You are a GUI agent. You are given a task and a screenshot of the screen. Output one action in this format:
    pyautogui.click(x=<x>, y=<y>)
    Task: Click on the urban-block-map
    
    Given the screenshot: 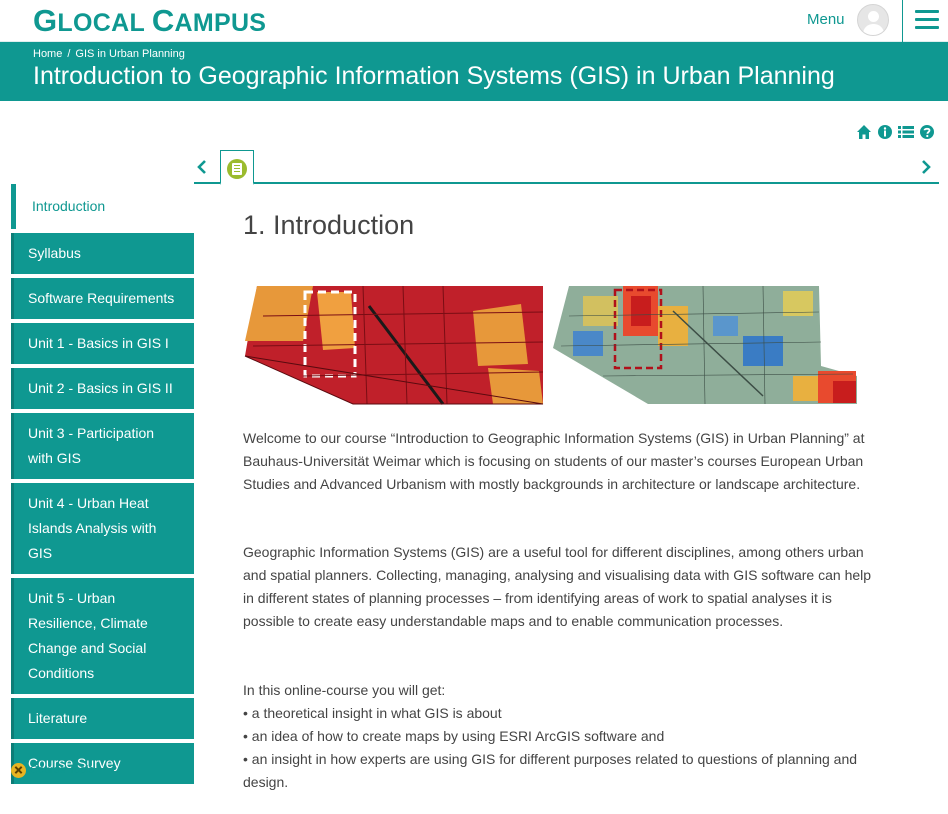 What is the action you would take?
    pyautogui.click(x=394, y=345)
    